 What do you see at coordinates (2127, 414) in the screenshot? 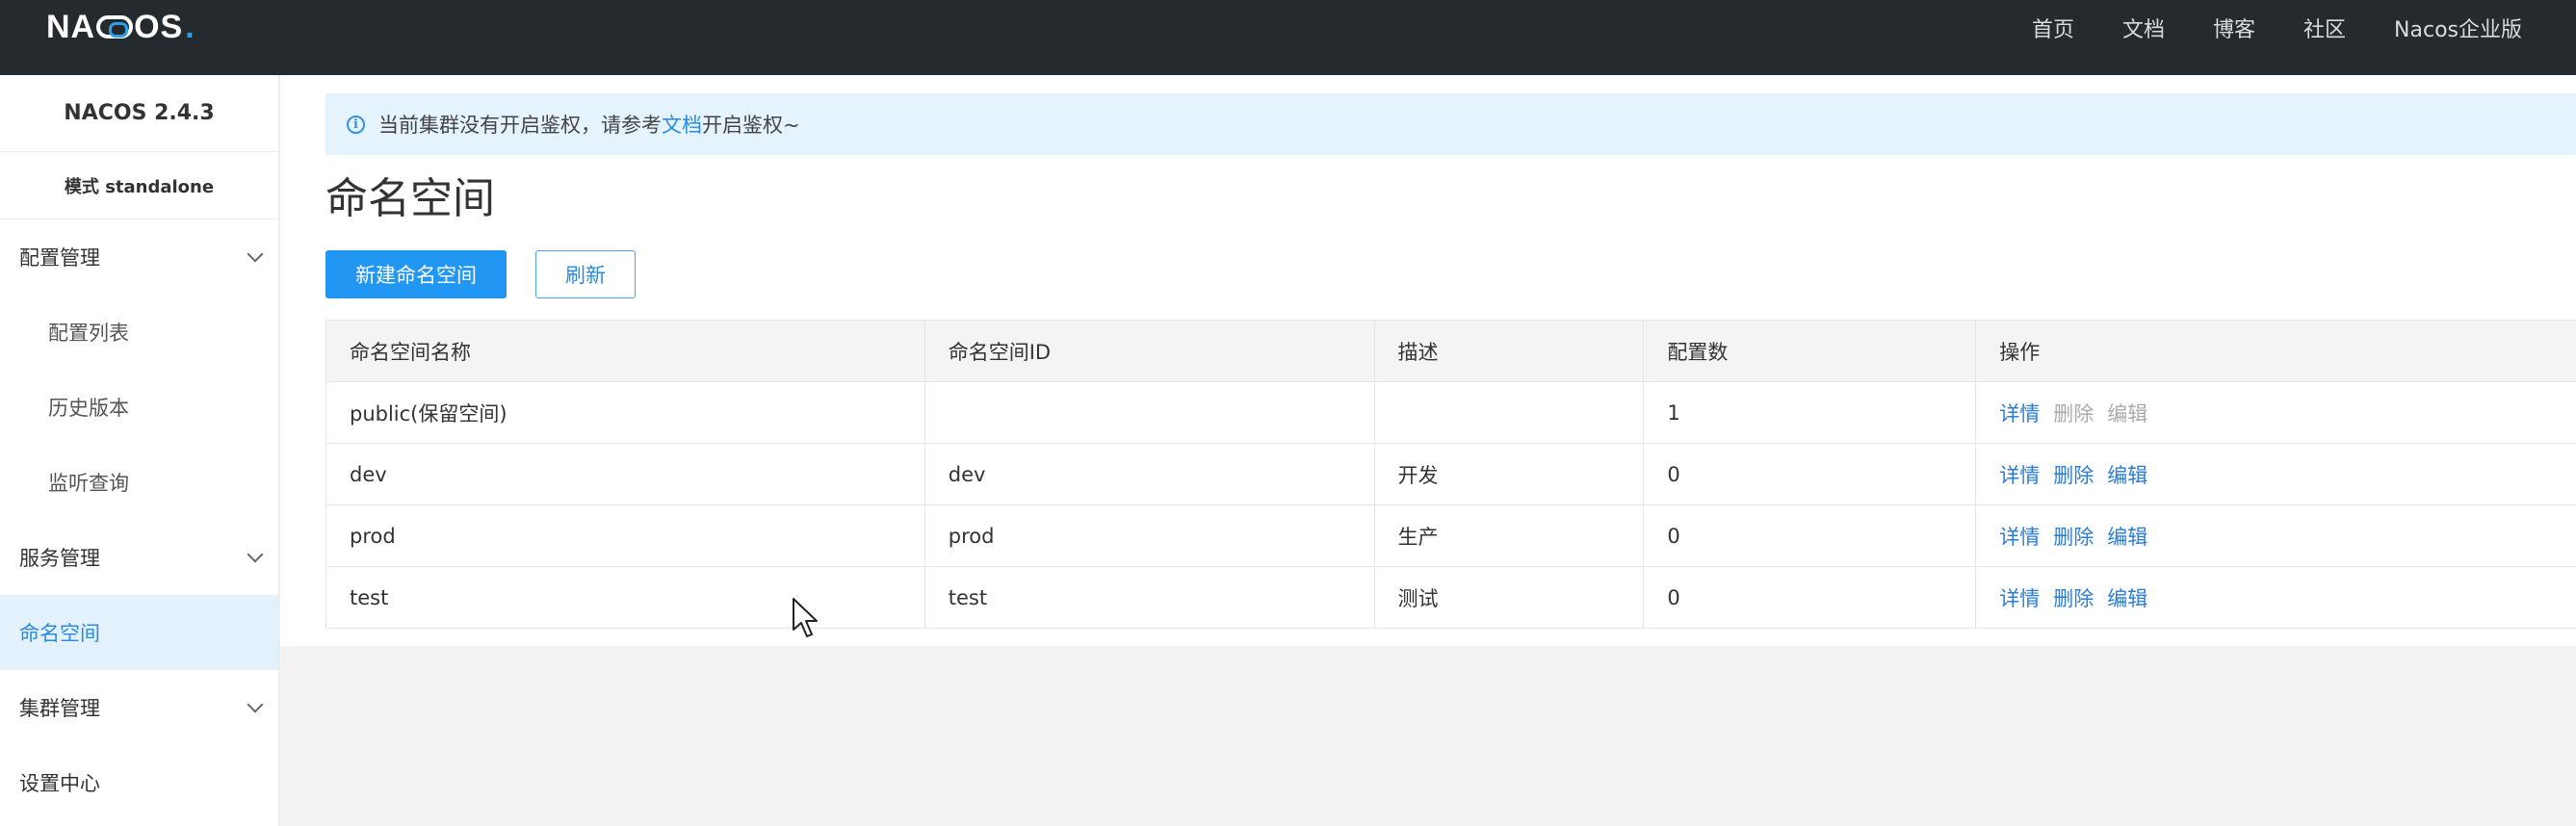
I see `edit-link-disabled: 编辑` at bounding box center [2127, 414].